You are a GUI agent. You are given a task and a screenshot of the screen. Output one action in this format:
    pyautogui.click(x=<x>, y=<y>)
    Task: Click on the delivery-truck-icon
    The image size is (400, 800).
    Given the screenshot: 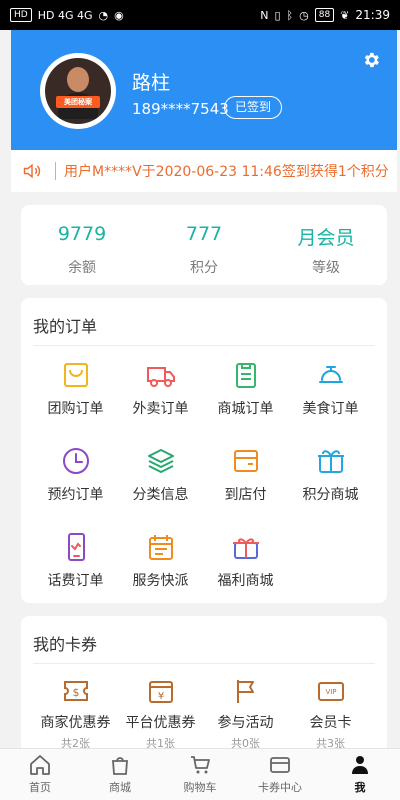 What is the action you would take?
    pyautogui.click(x=160, y=377)
    